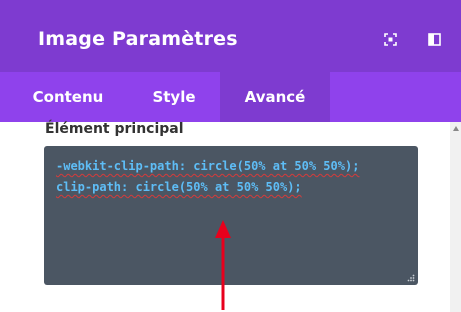 The height and width of the screenshot is (312, 461). I want to click on expand-icon, so click(390, 41).